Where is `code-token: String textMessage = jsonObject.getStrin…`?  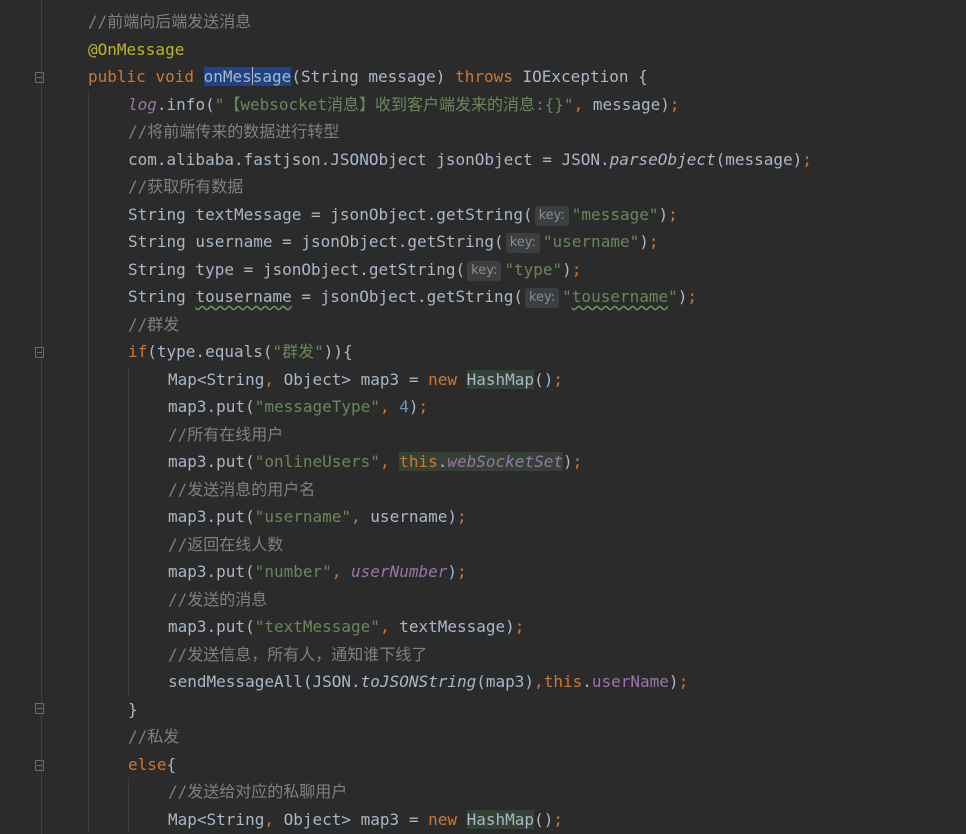 code-token: String textMessage = jsonObject.getStrin… is located at coordinates (330, 214).